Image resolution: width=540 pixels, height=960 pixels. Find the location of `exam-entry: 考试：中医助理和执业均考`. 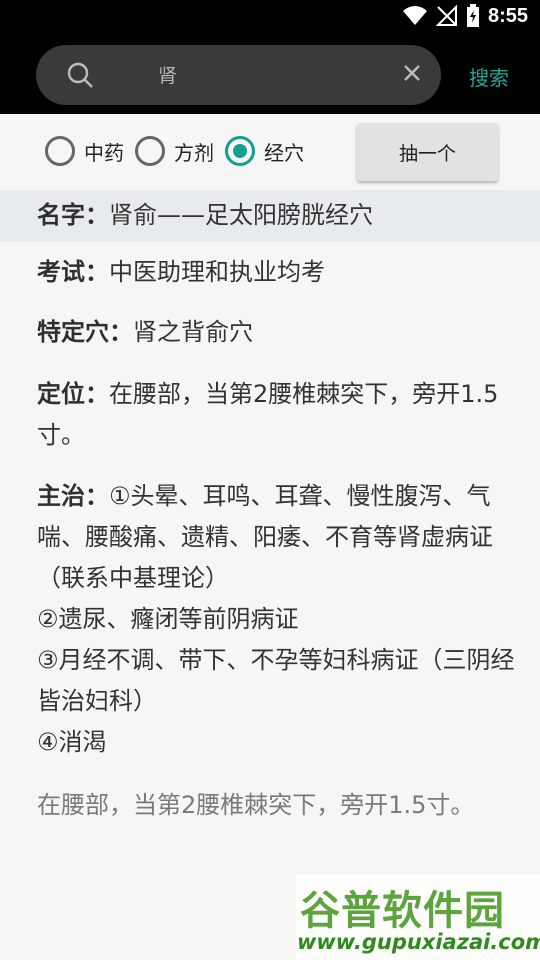

exam-entry: 考试：中医助理和执业均考 is located at coordinates (277, 272).